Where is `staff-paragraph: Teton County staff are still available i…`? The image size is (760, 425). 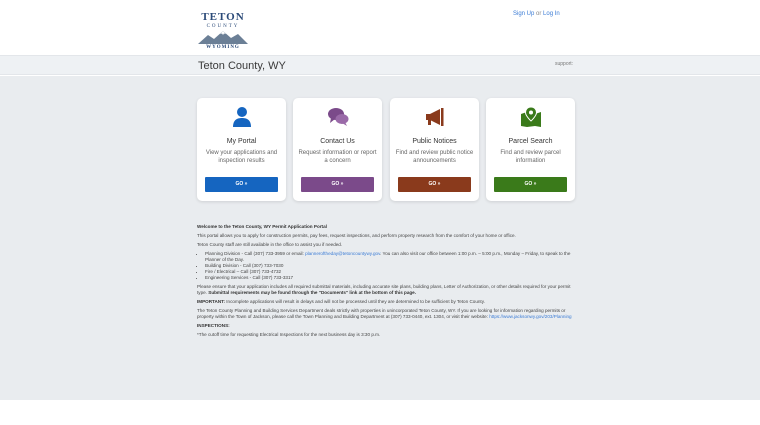 staff-paragraph: Teton County staff are still available i… is located at coordinates (270, 244).